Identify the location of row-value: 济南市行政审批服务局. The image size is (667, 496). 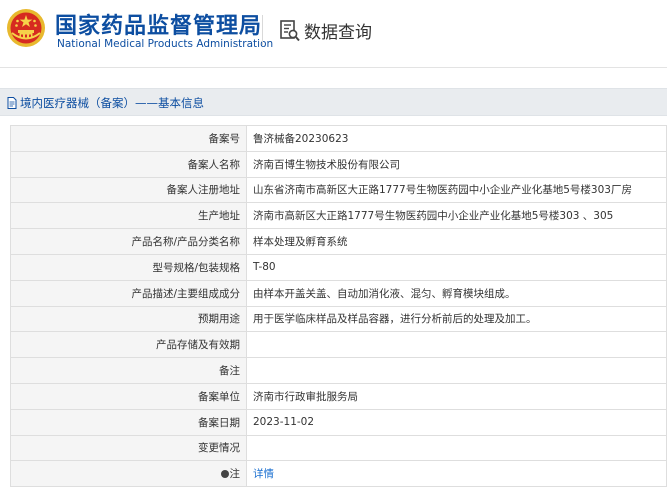
(456, 396).